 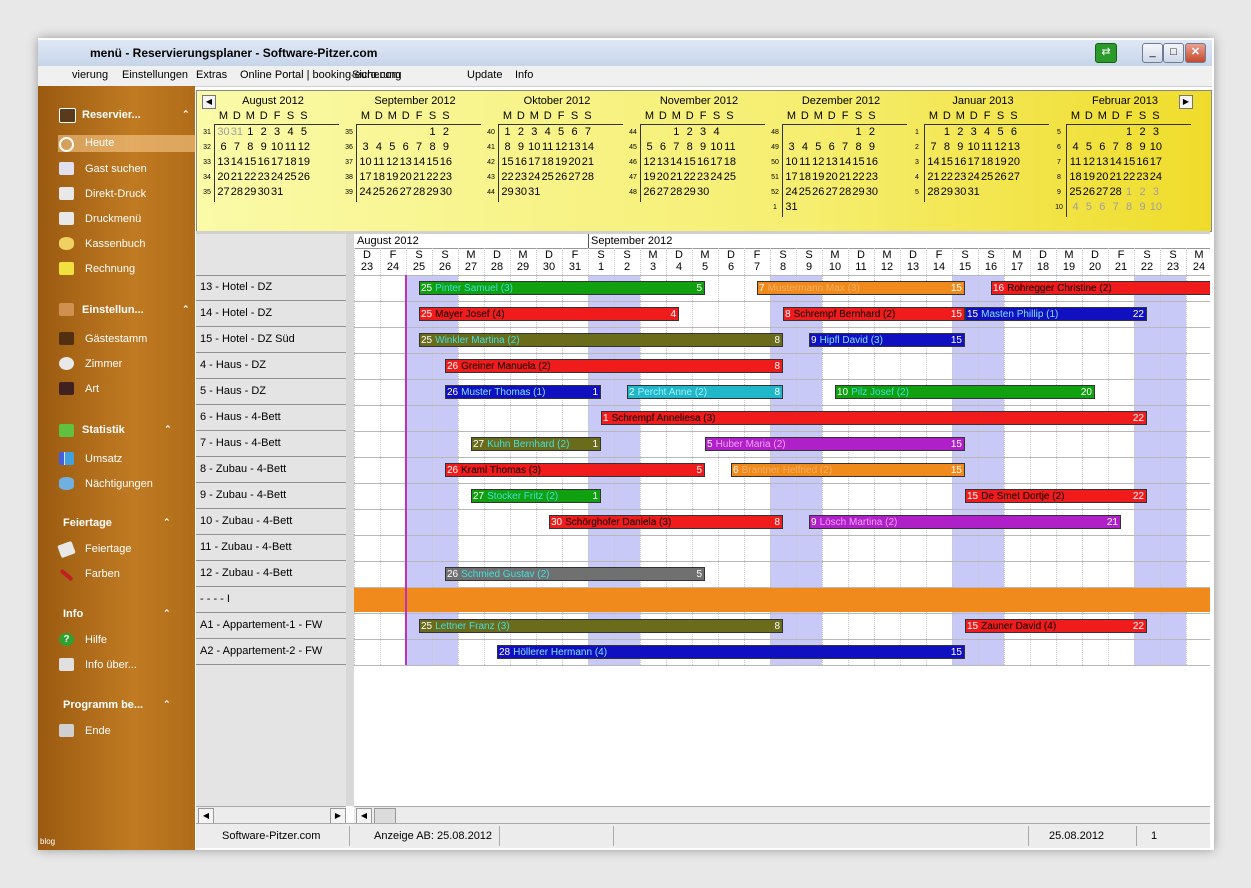 I want to click on calendar-day: 6, so click(x=405, y=147).